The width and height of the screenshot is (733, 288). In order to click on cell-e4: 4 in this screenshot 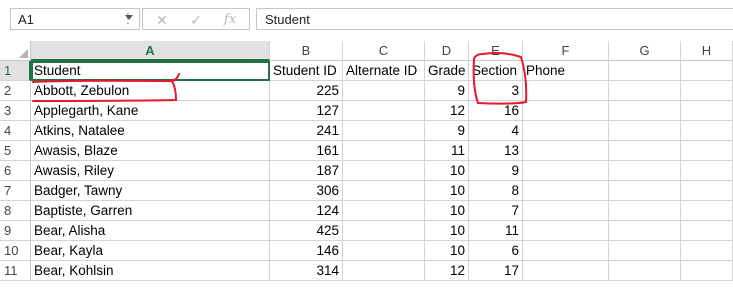, I will do `click(496, 131)`.